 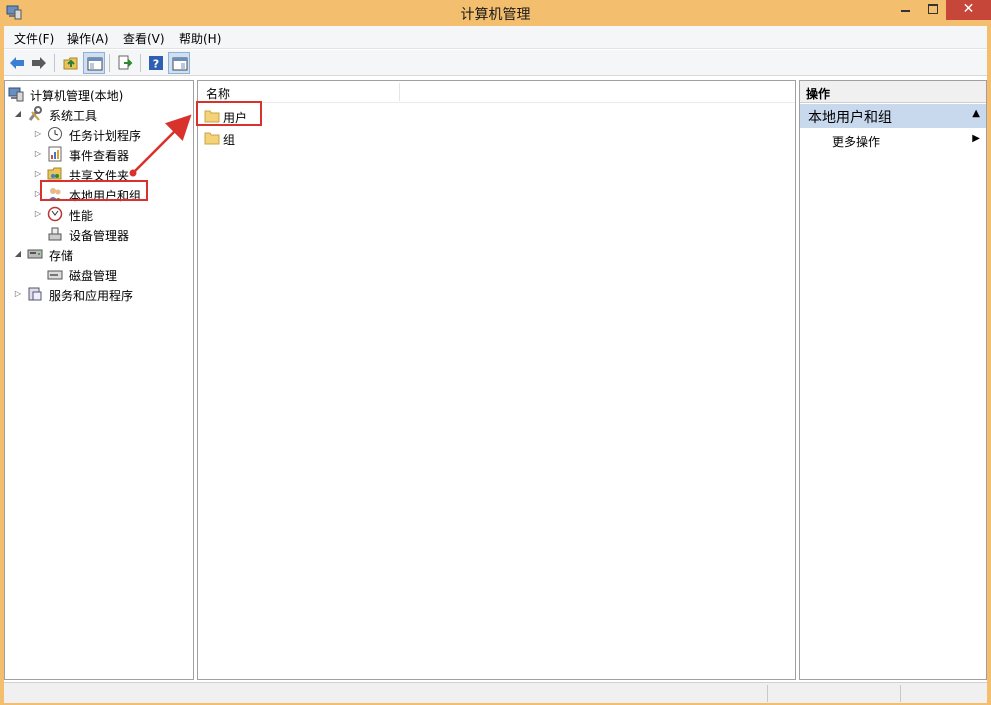 I want to click on window-title: 计算机管理, so click(x=495, y=15).